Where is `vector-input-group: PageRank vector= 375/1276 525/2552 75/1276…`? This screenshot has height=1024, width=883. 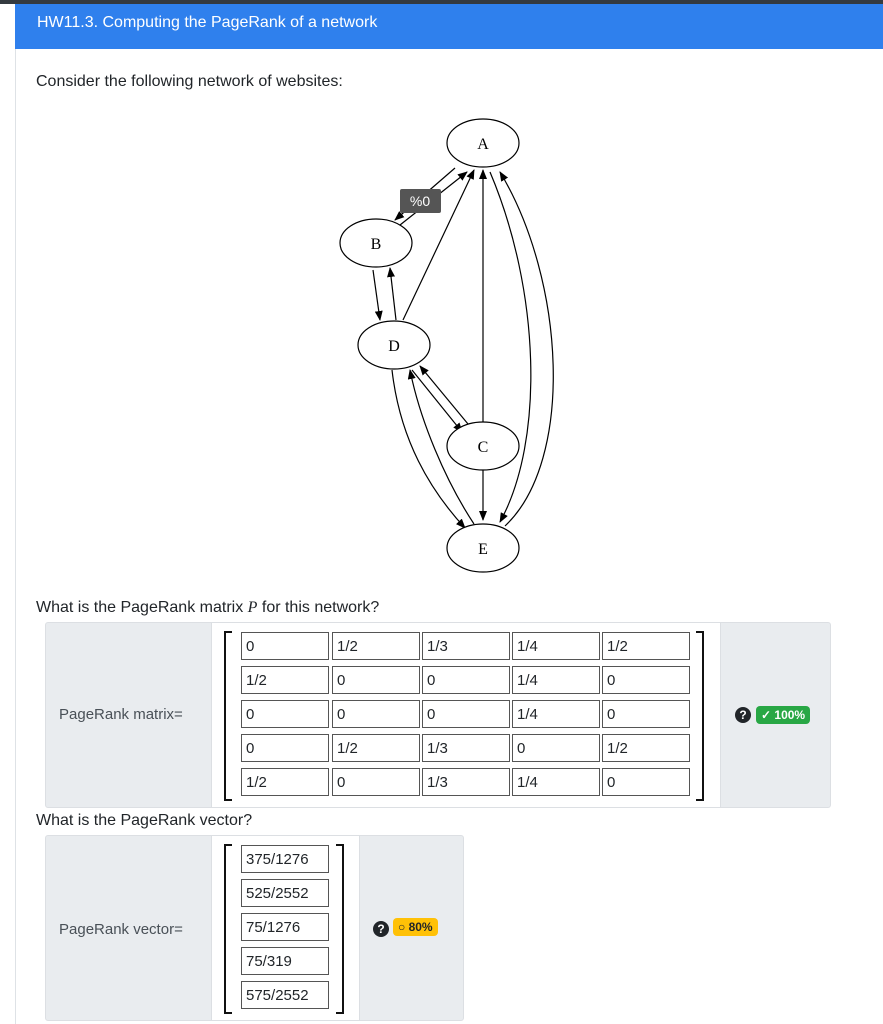
vector-input-group: PageRank vector= 375/1276 525/2552 75/1276… is located at coordinates (254, 928).